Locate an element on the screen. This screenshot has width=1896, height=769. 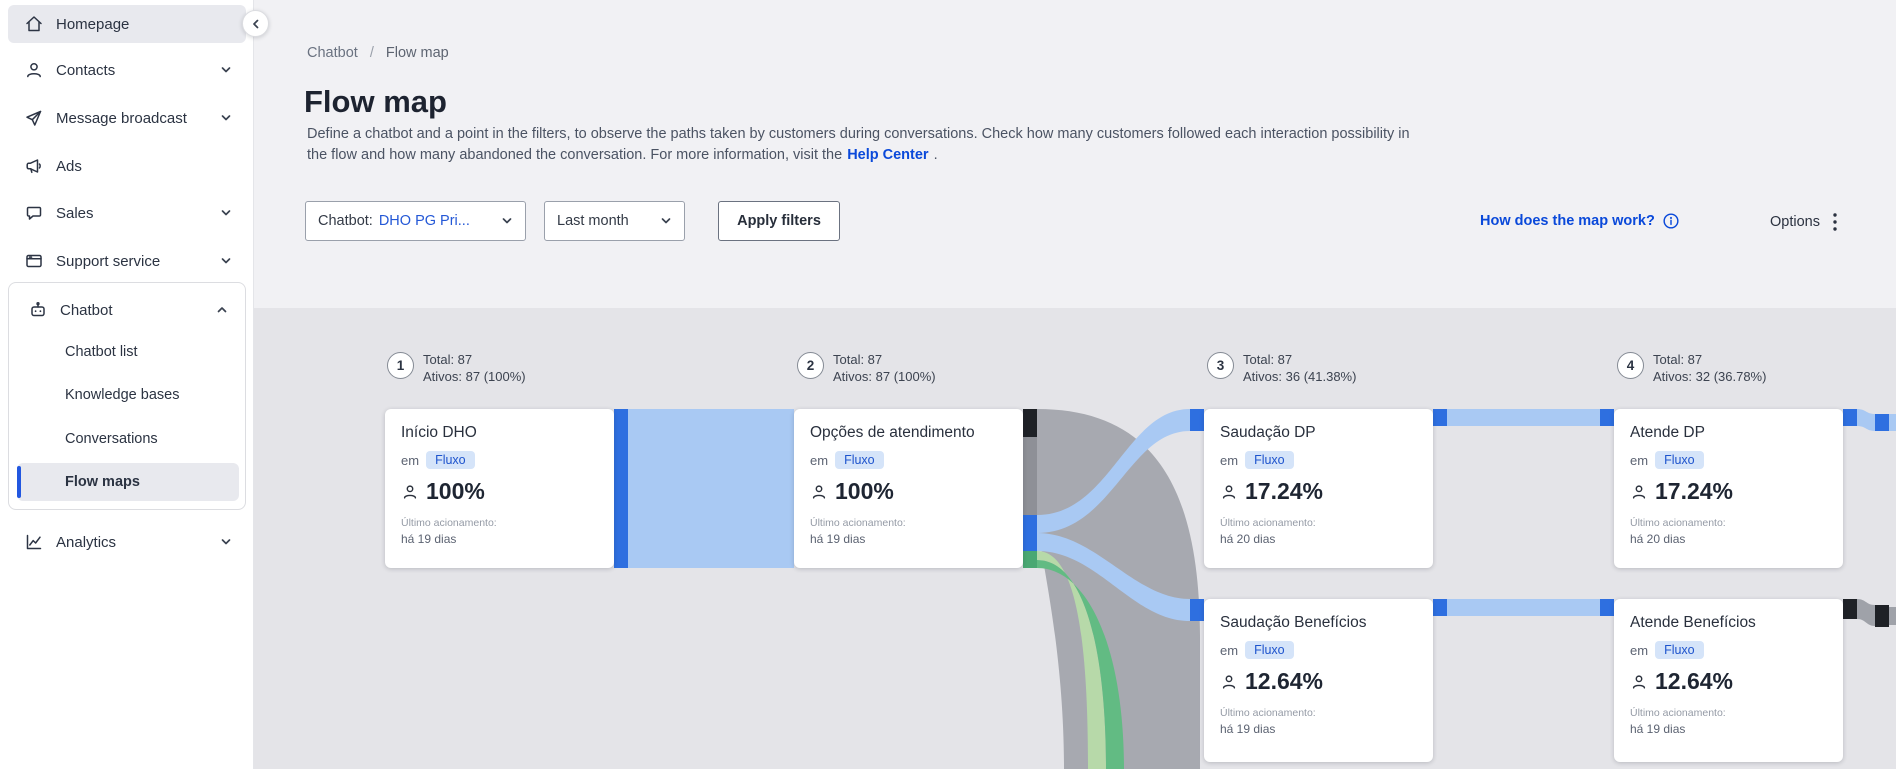
sidebar-subitem-label: Knowledge bases is located at coordinates (122, 395).